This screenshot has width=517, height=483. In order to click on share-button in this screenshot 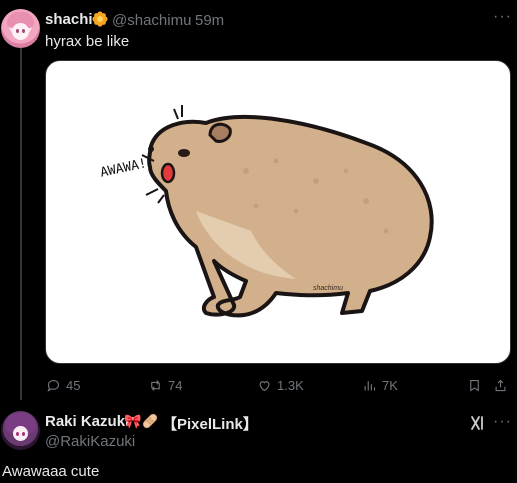, I will do `click(500, 385)`.